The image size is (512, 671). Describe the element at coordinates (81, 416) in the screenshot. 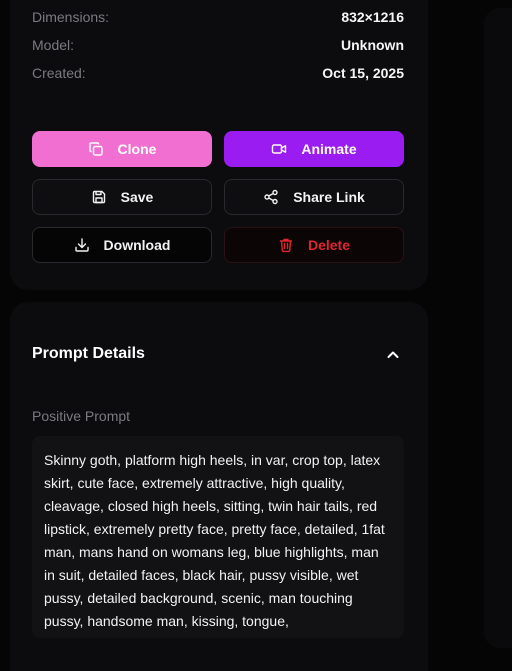

I see `positive-prompt-label: Positive Prompt` at that location.